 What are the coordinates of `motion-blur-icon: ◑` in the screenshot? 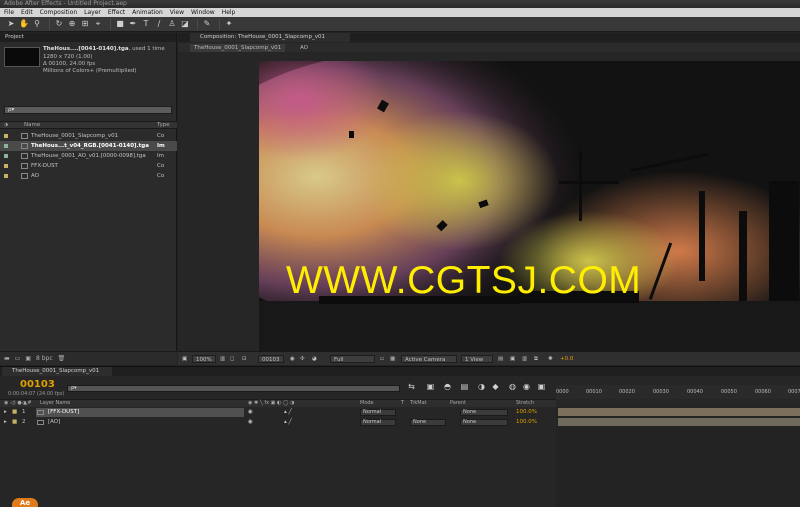 It's located at (481, 386).